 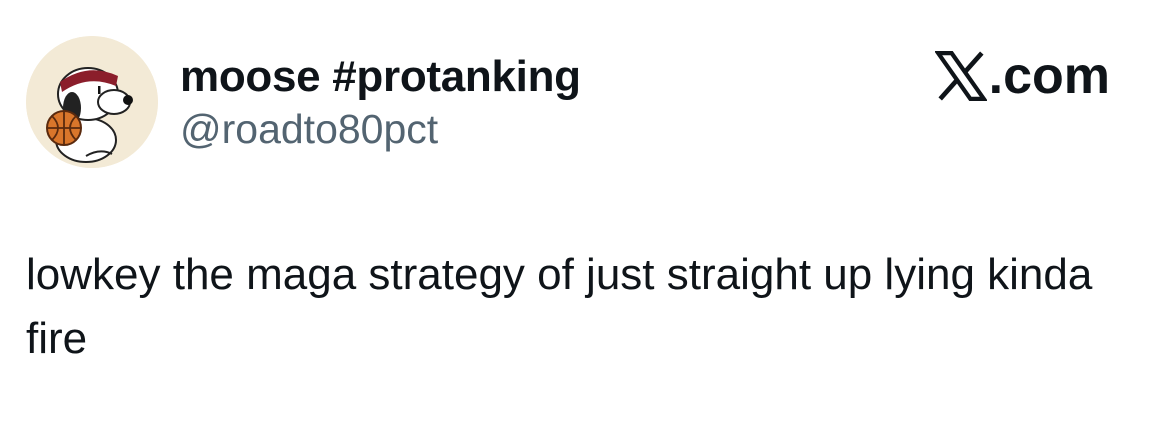 I want to click on profile-avatar, so click(x=92, y=102).